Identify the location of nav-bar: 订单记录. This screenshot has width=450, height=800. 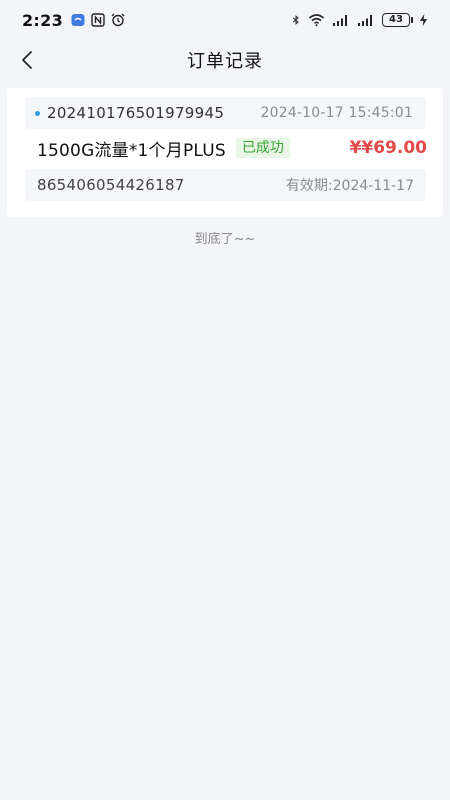
(225, 60).